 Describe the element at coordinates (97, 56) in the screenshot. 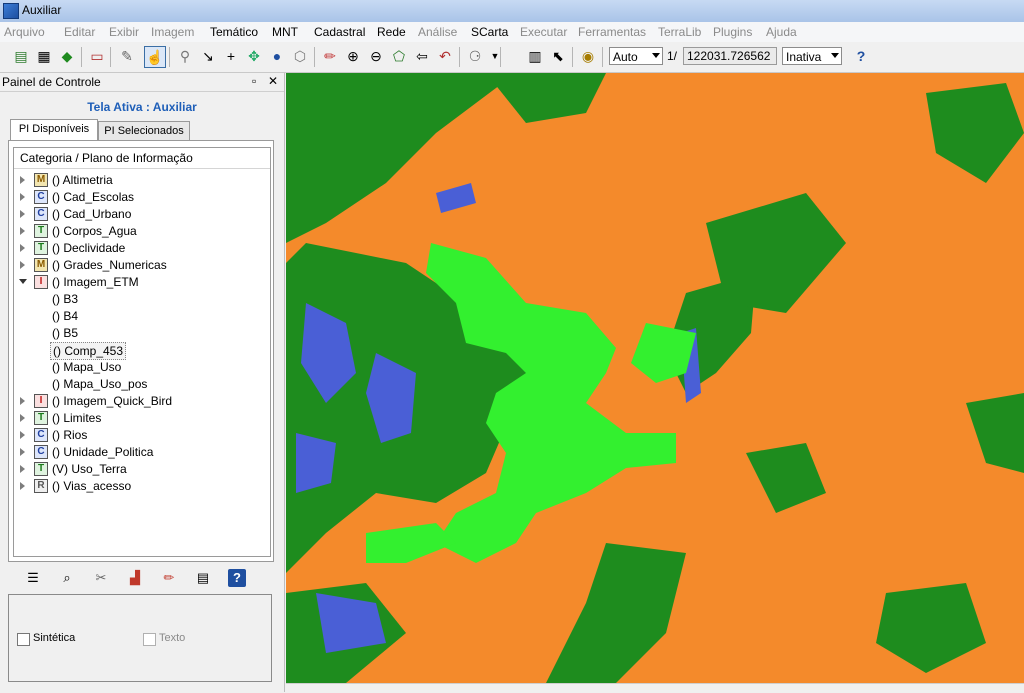

I see `display-icon: ▭` at that location.